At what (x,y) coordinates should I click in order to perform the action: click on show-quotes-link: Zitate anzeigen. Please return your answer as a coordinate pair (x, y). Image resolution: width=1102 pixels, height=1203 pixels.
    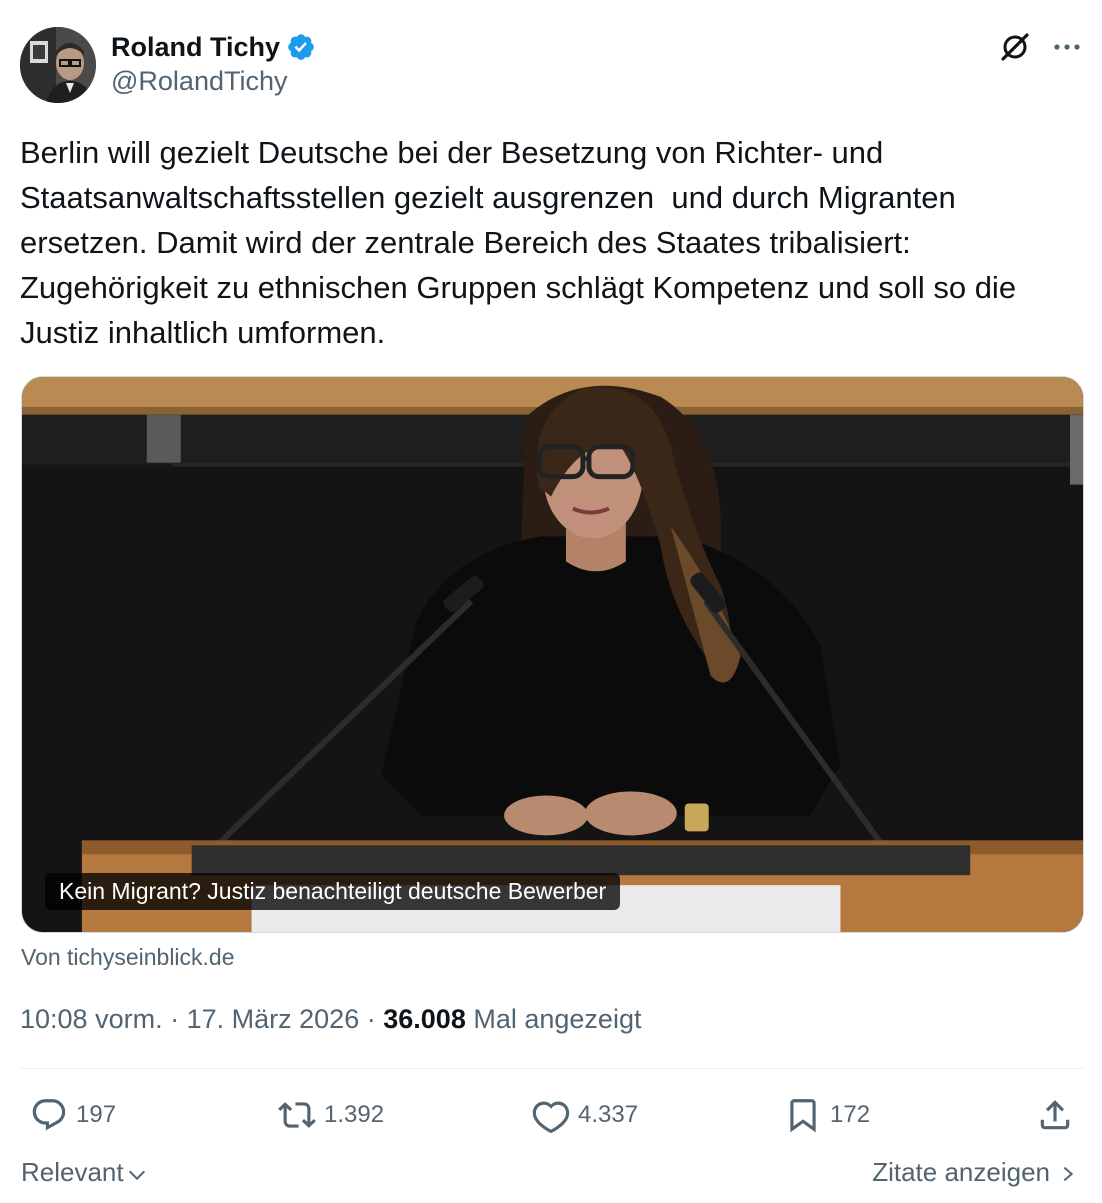
    Looking at the image, I should click on (975, 1172).